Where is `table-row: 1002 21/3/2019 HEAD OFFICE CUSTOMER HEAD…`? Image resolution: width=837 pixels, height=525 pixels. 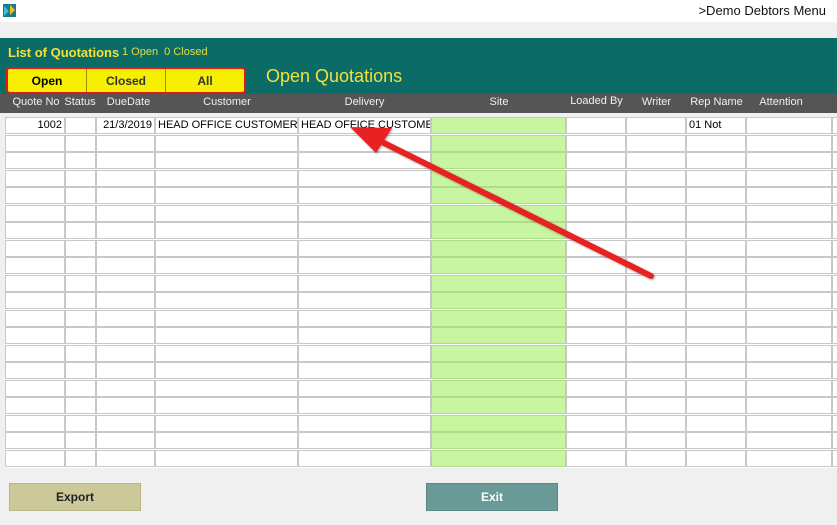 table-row: 1002 21/3/2019 HEAD OFFICE CUSTOMER HEAD… is located at coordinates (421, 125).